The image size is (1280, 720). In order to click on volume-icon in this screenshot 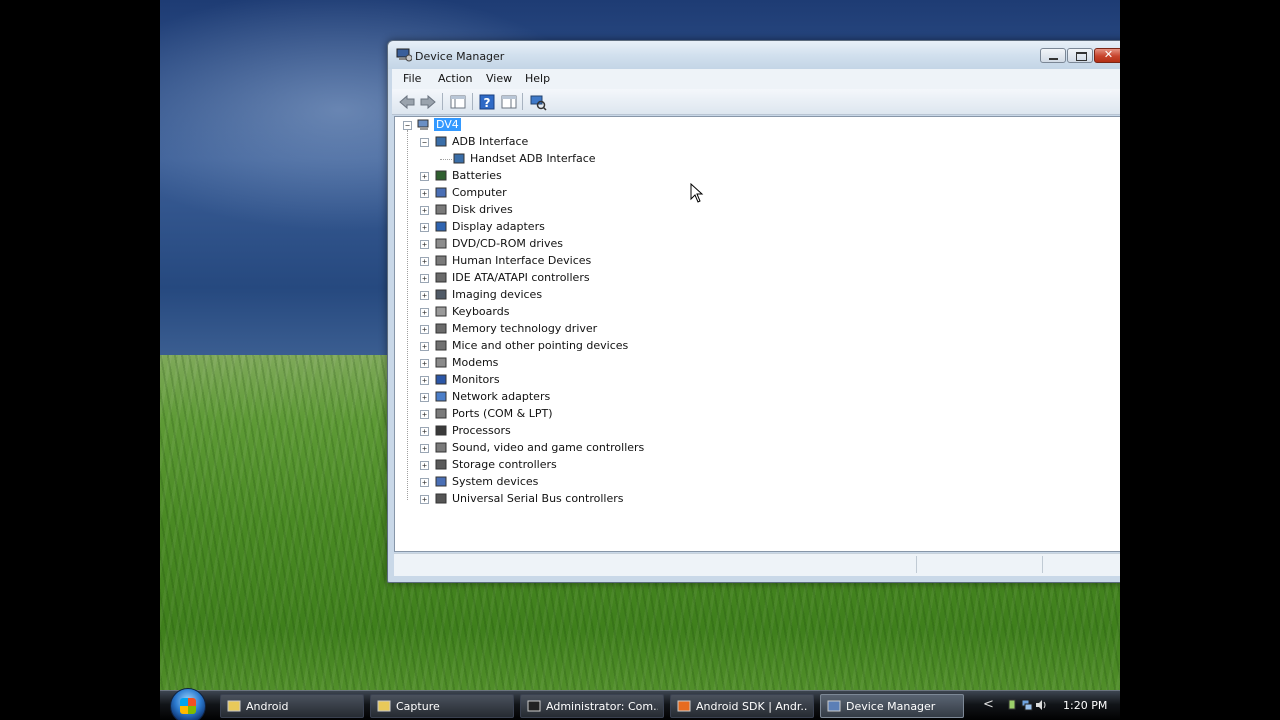, I will do `click(1041, 705)`.